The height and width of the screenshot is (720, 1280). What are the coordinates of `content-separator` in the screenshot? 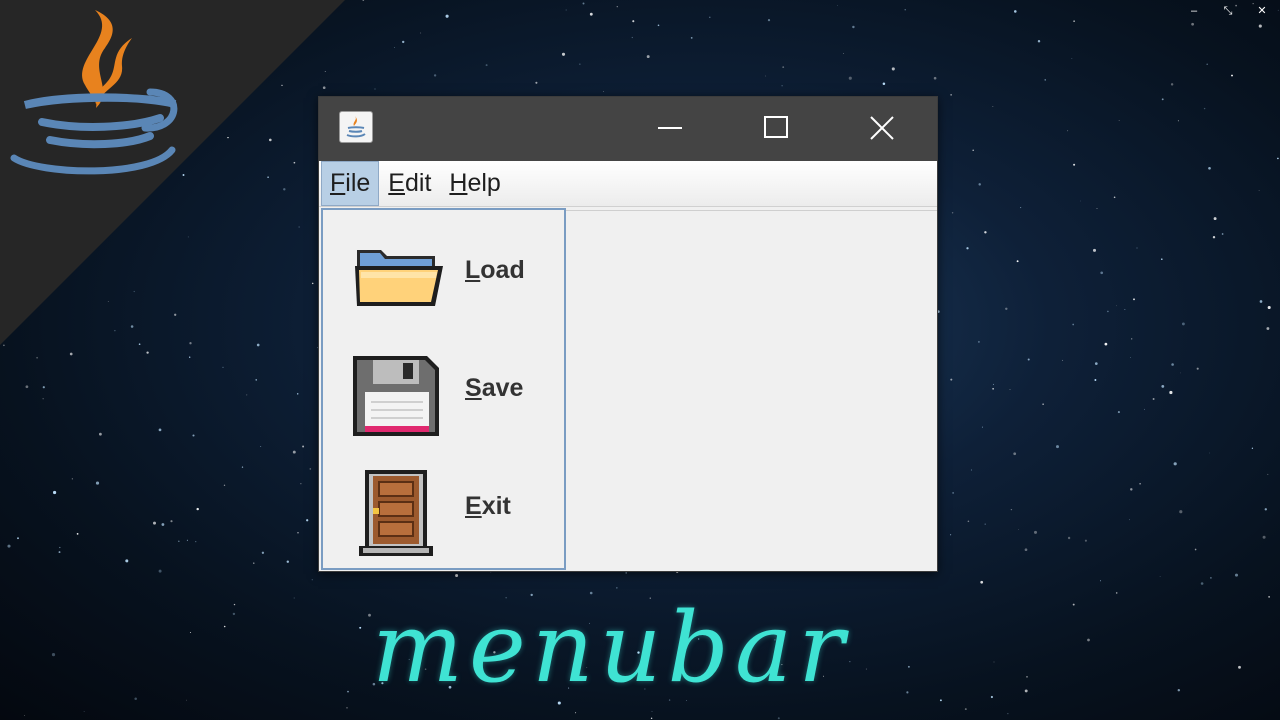 It's located at (751, 210).